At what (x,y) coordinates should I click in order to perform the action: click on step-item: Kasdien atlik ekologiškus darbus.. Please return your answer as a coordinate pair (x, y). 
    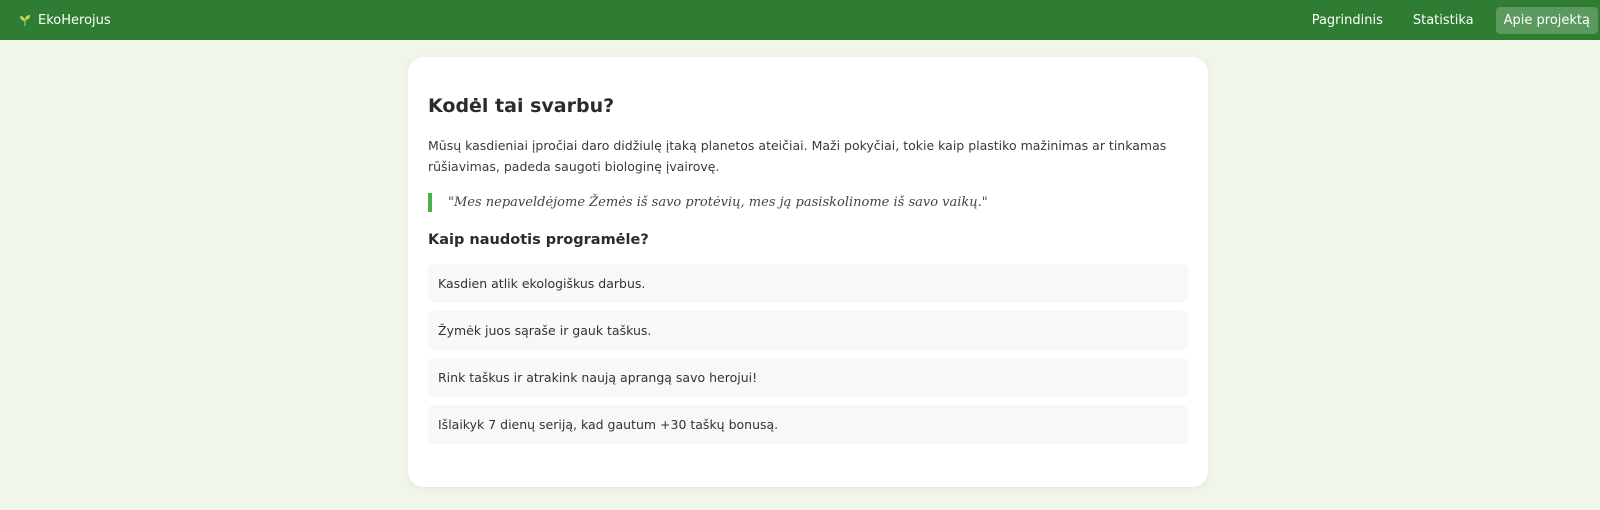
    Looking at the image, I should click on (808, 283).